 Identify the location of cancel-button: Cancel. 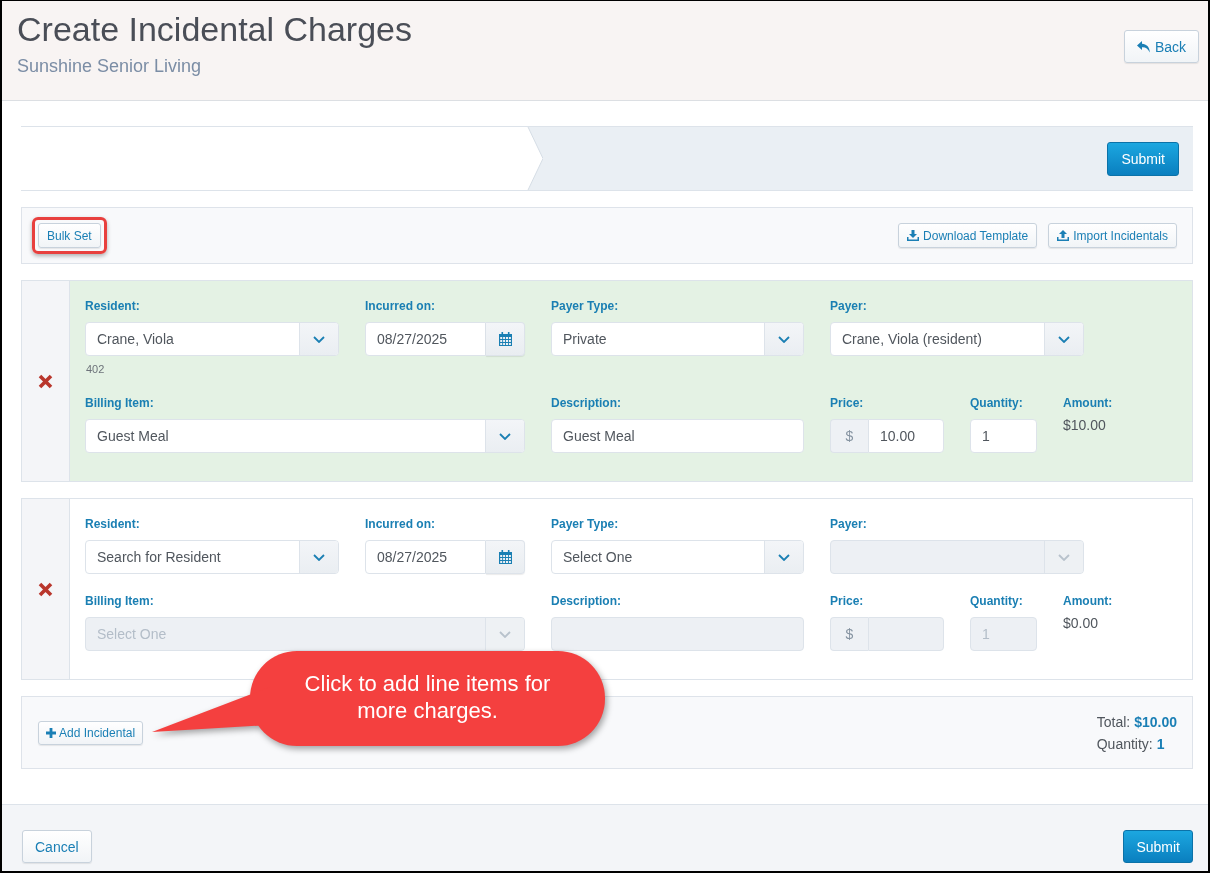
(57, 846).